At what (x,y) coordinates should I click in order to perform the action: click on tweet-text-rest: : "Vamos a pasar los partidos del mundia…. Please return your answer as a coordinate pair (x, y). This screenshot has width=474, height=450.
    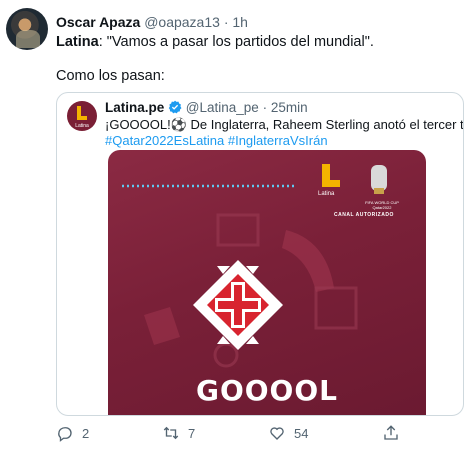
    Looking at the image, I should click on (236, 42).